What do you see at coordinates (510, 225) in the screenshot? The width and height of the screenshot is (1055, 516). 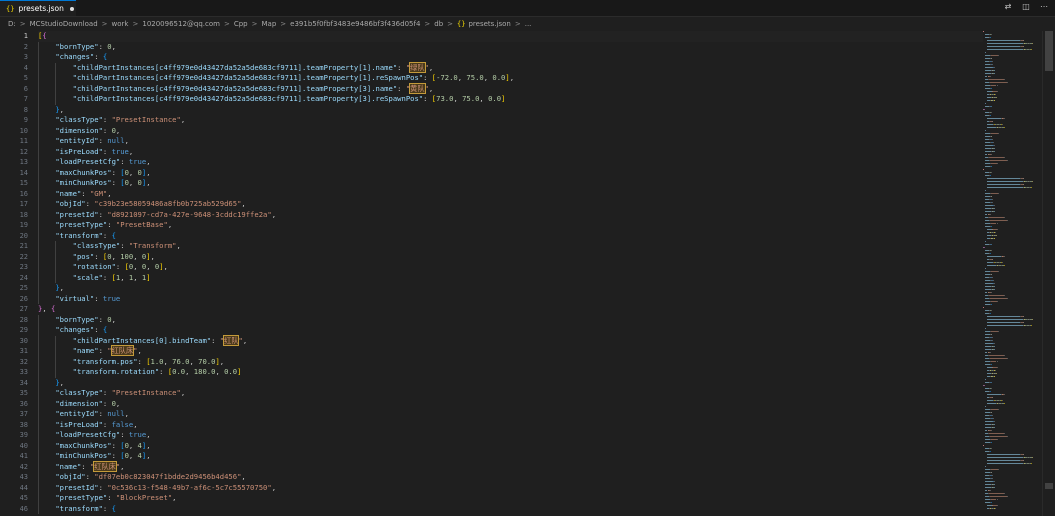 I see `code-line: "presetType": "PresetBase",` at bounding box center [510, 225].